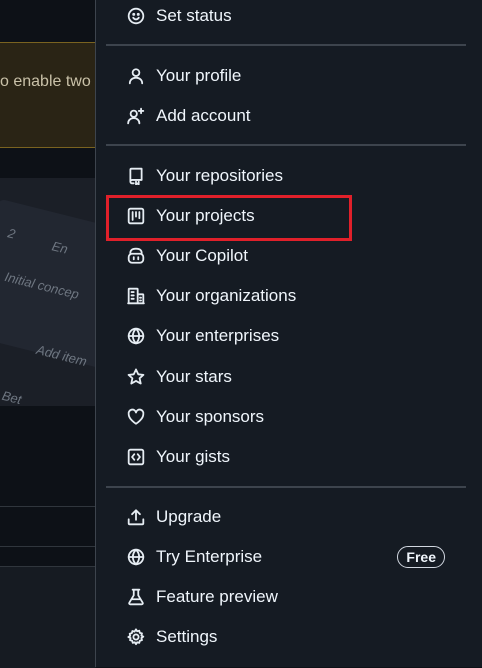 This screenshot has height=668, width=482. I want to click on heart-icon, so click(136, 417).